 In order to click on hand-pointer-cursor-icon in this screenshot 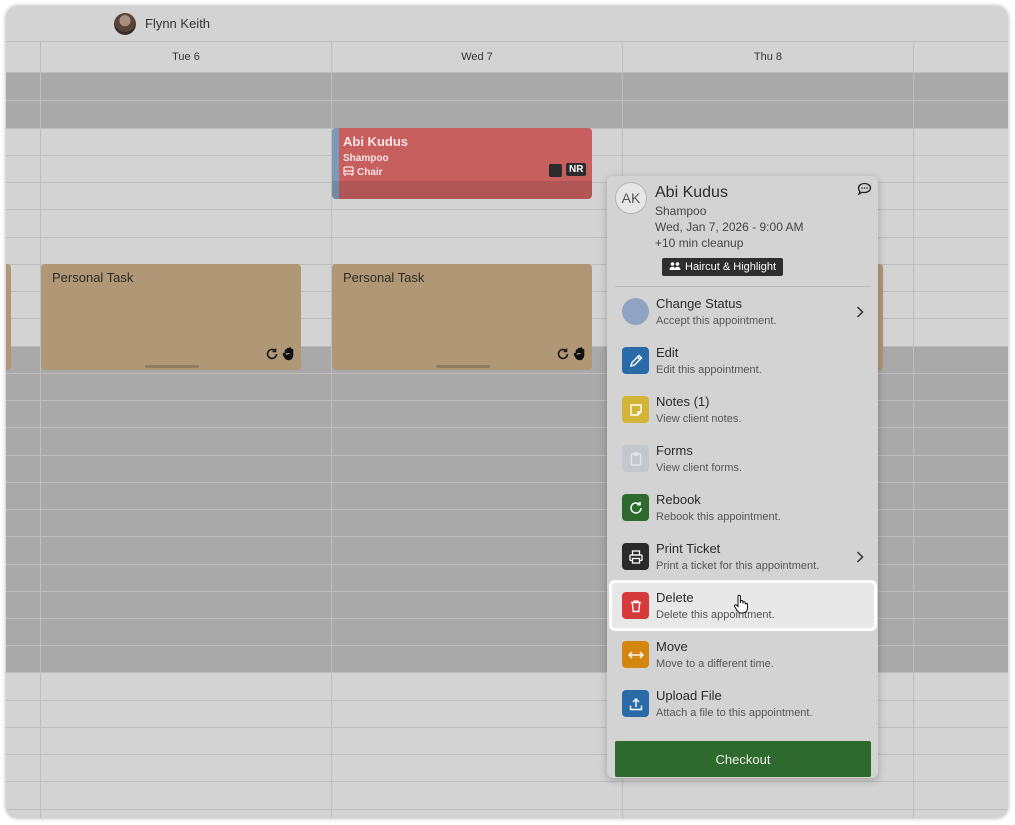, I will do `click(741, 606)`.